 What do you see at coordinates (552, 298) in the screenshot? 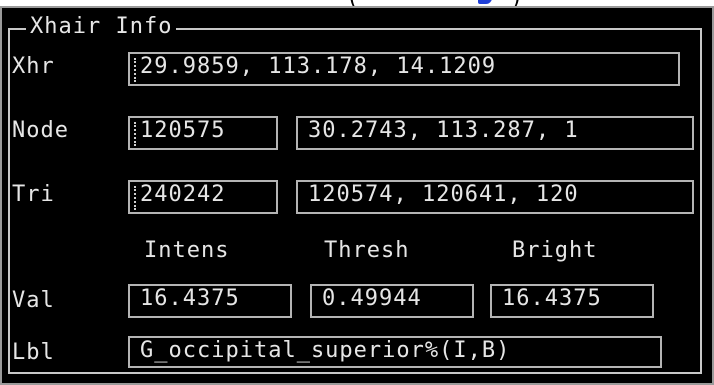
I see `bright-value: 16.4375` at bounding box center [552, 298].